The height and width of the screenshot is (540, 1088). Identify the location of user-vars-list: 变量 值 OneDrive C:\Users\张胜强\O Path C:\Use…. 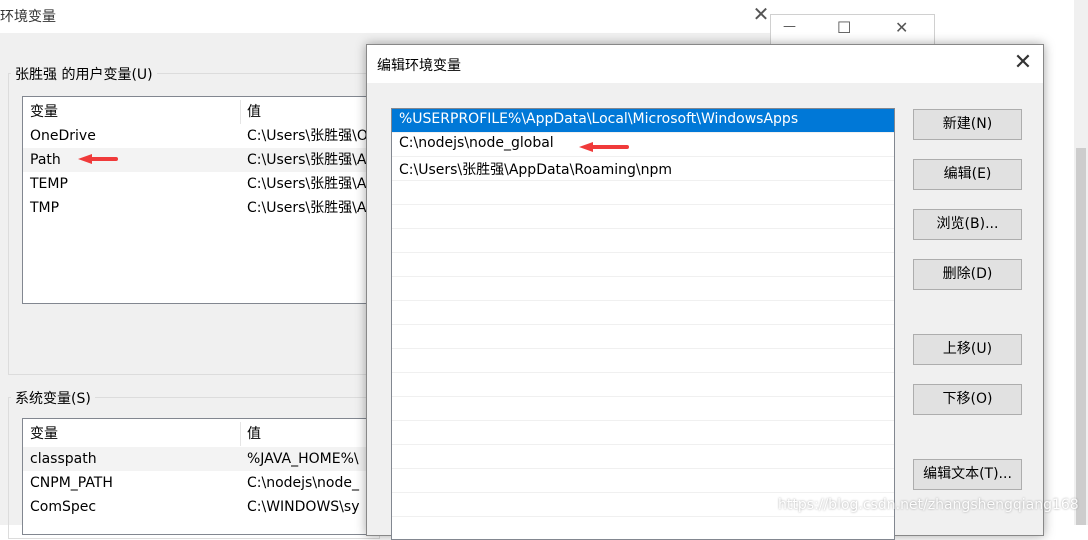
(203, 200).